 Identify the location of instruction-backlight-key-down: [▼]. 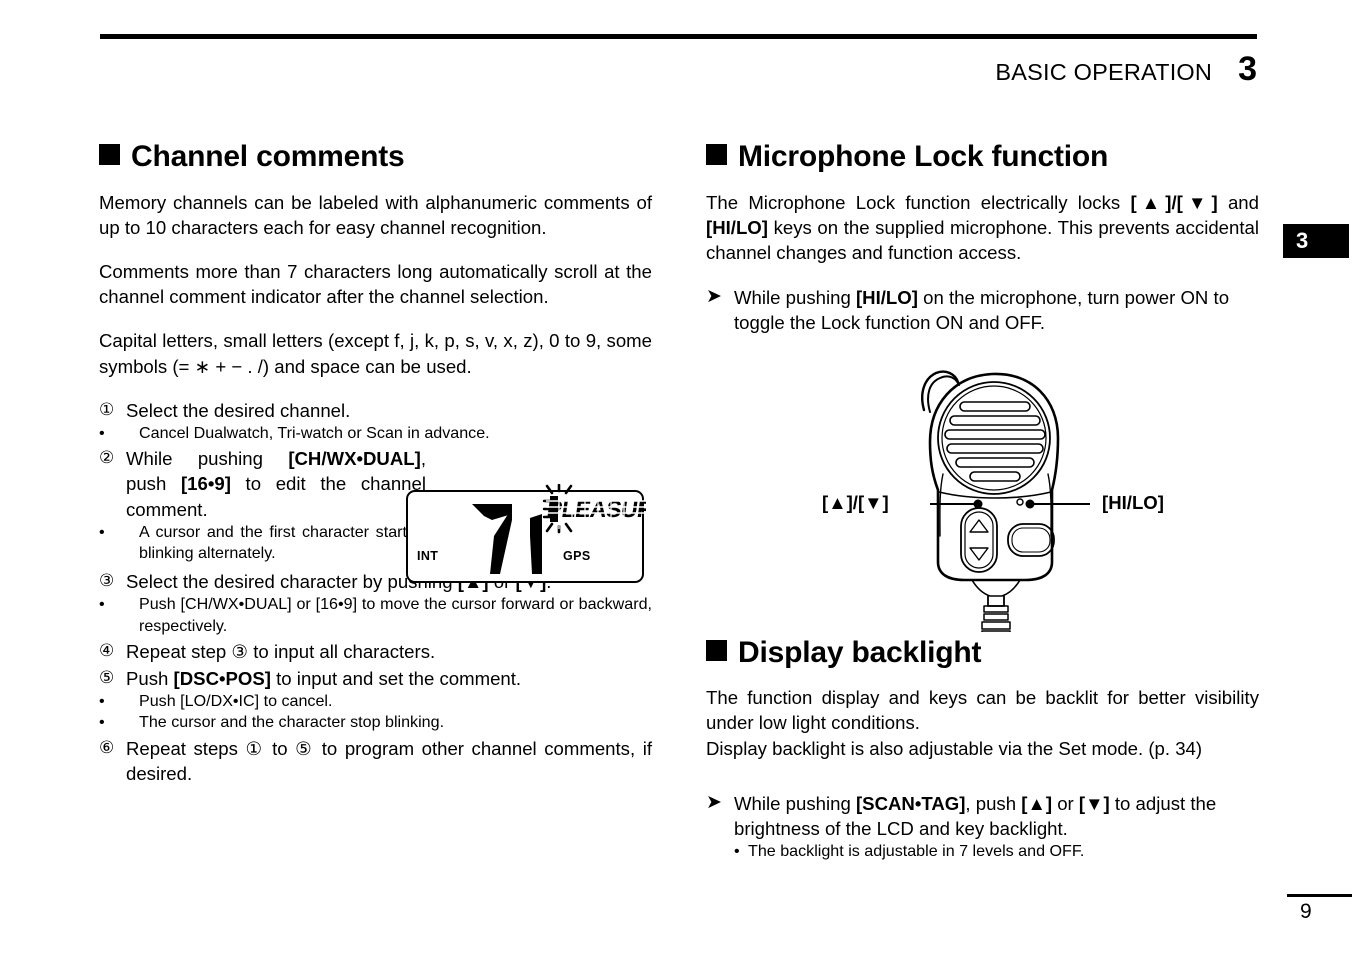
(1094, 803).